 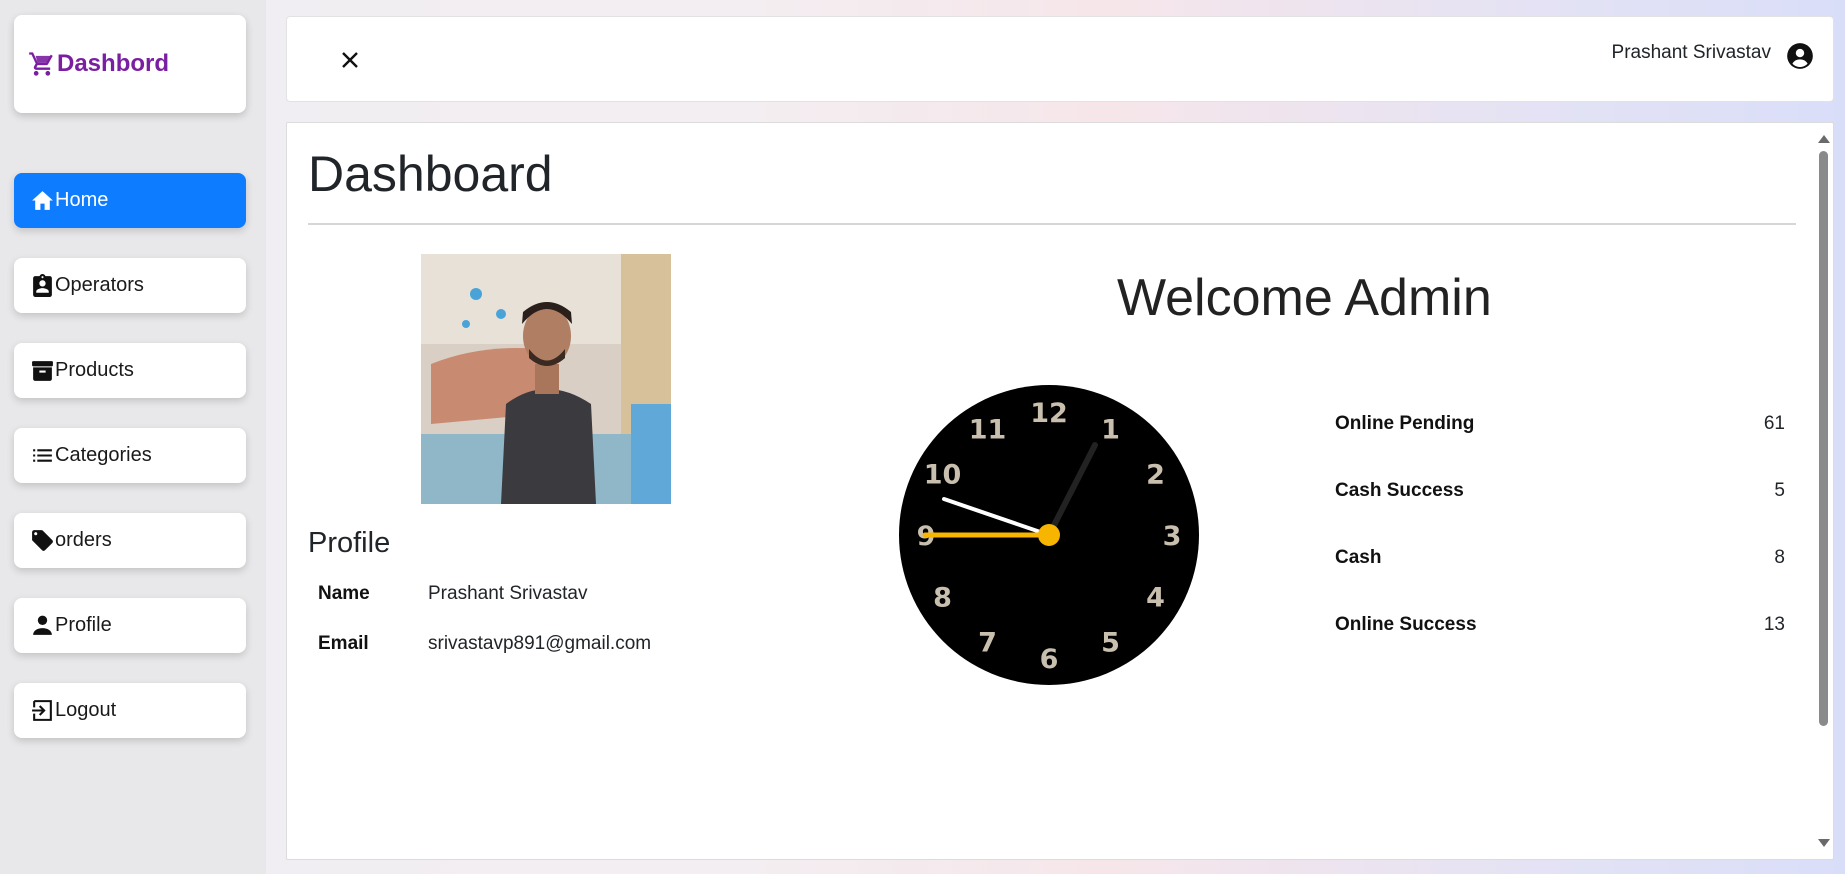 I want to click on clock-number: 1, so click(x=1110, y=429).